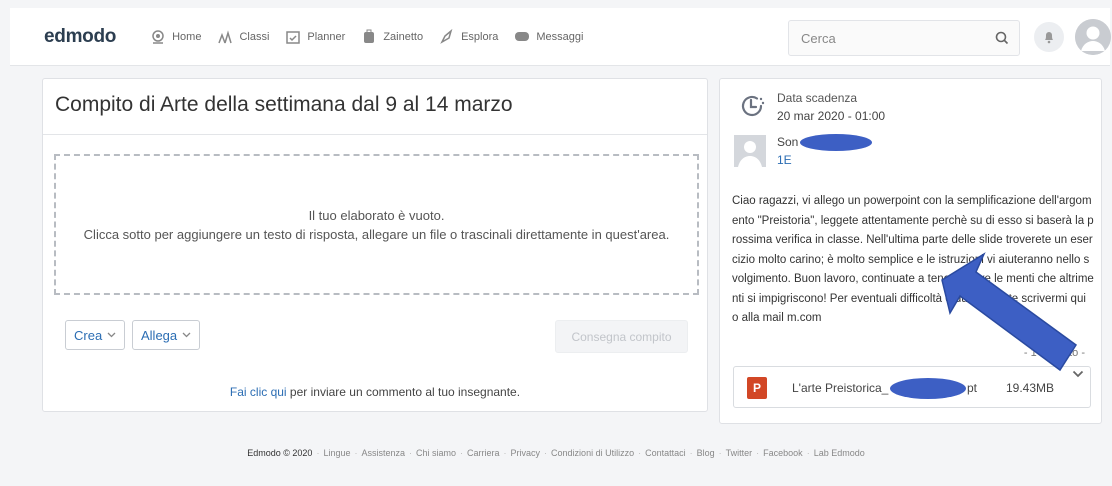  What do you see at coordinates (80, 37) in the screenshot?
I see `edmodo-logo: edmodo` at bounding box center [80, 37].